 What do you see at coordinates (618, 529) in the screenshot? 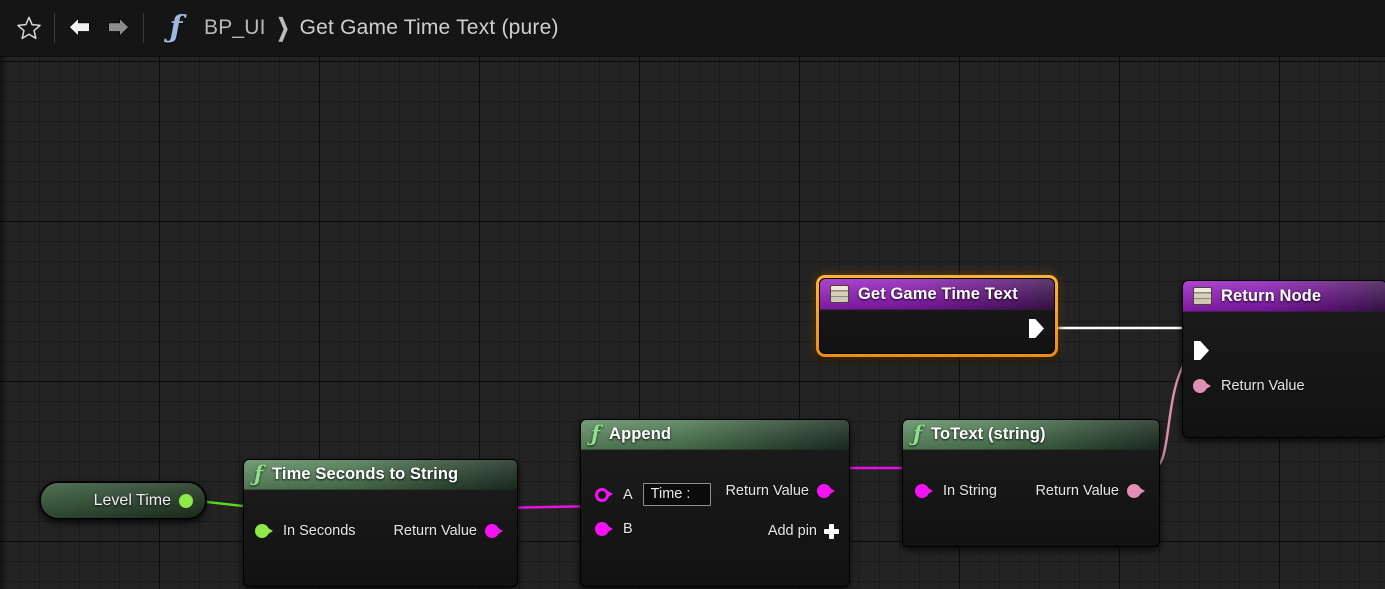
I see `pin-b: B` at bounding box center [618, 529].